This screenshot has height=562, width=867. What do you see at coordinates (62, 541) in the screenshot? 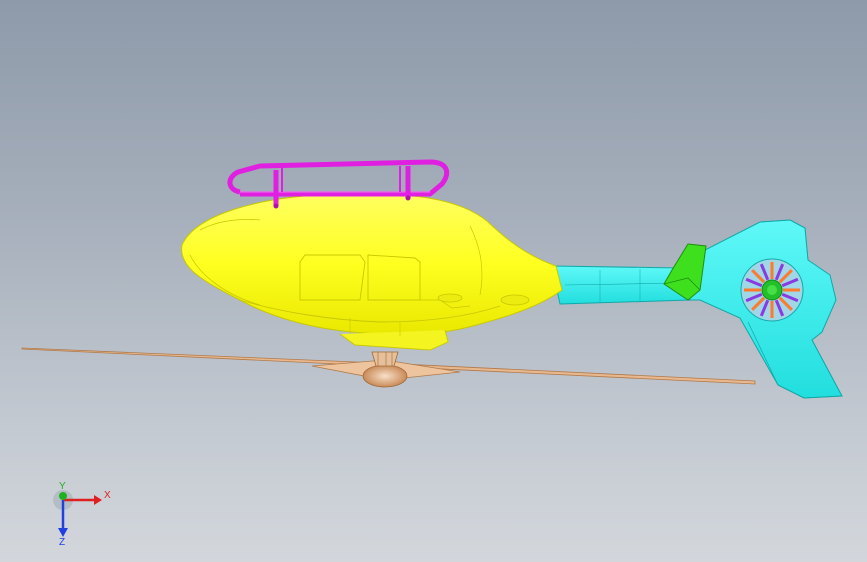
I see `z-axis-label: Z` at bounding box center [62, 541].